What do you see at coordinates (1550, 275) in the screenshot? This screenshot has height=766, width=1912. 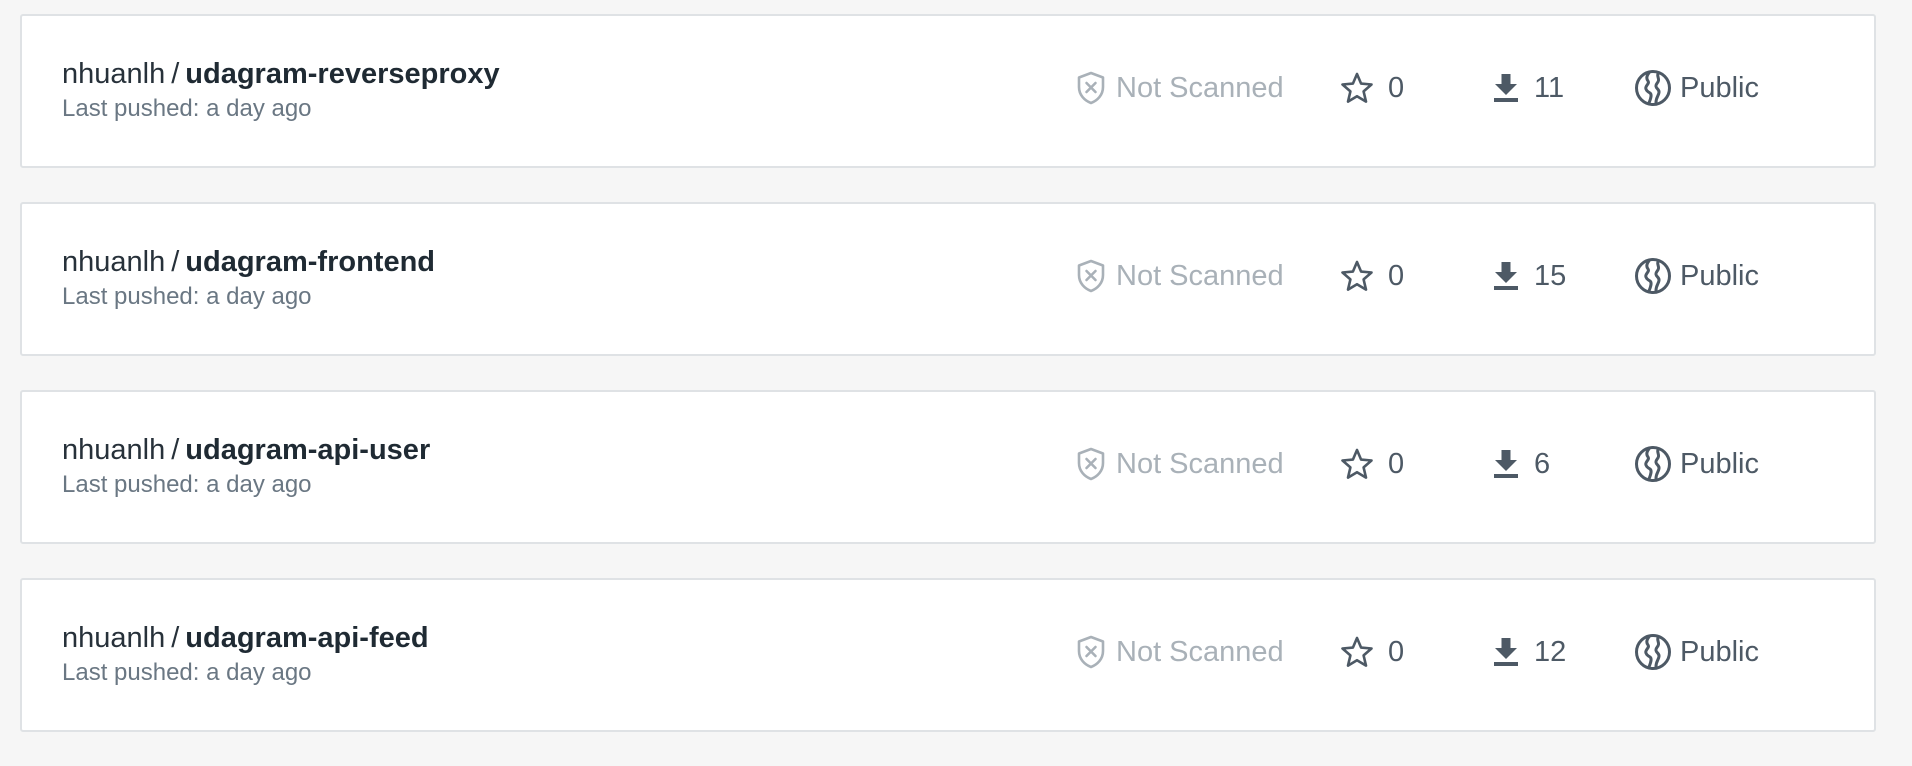 I see `pull-count-value: 15` at bounding box center [1550, 275].